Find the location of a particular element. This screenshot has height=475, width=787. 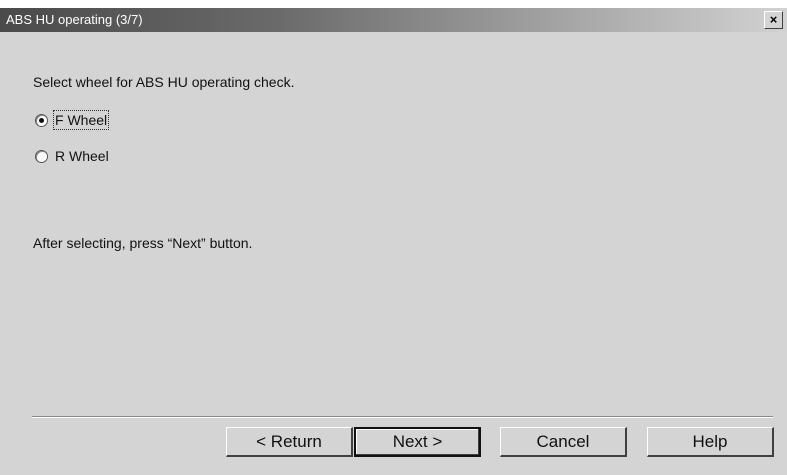

radio-label-f-wheel: F Wheel is located at coordinates (81, 120).